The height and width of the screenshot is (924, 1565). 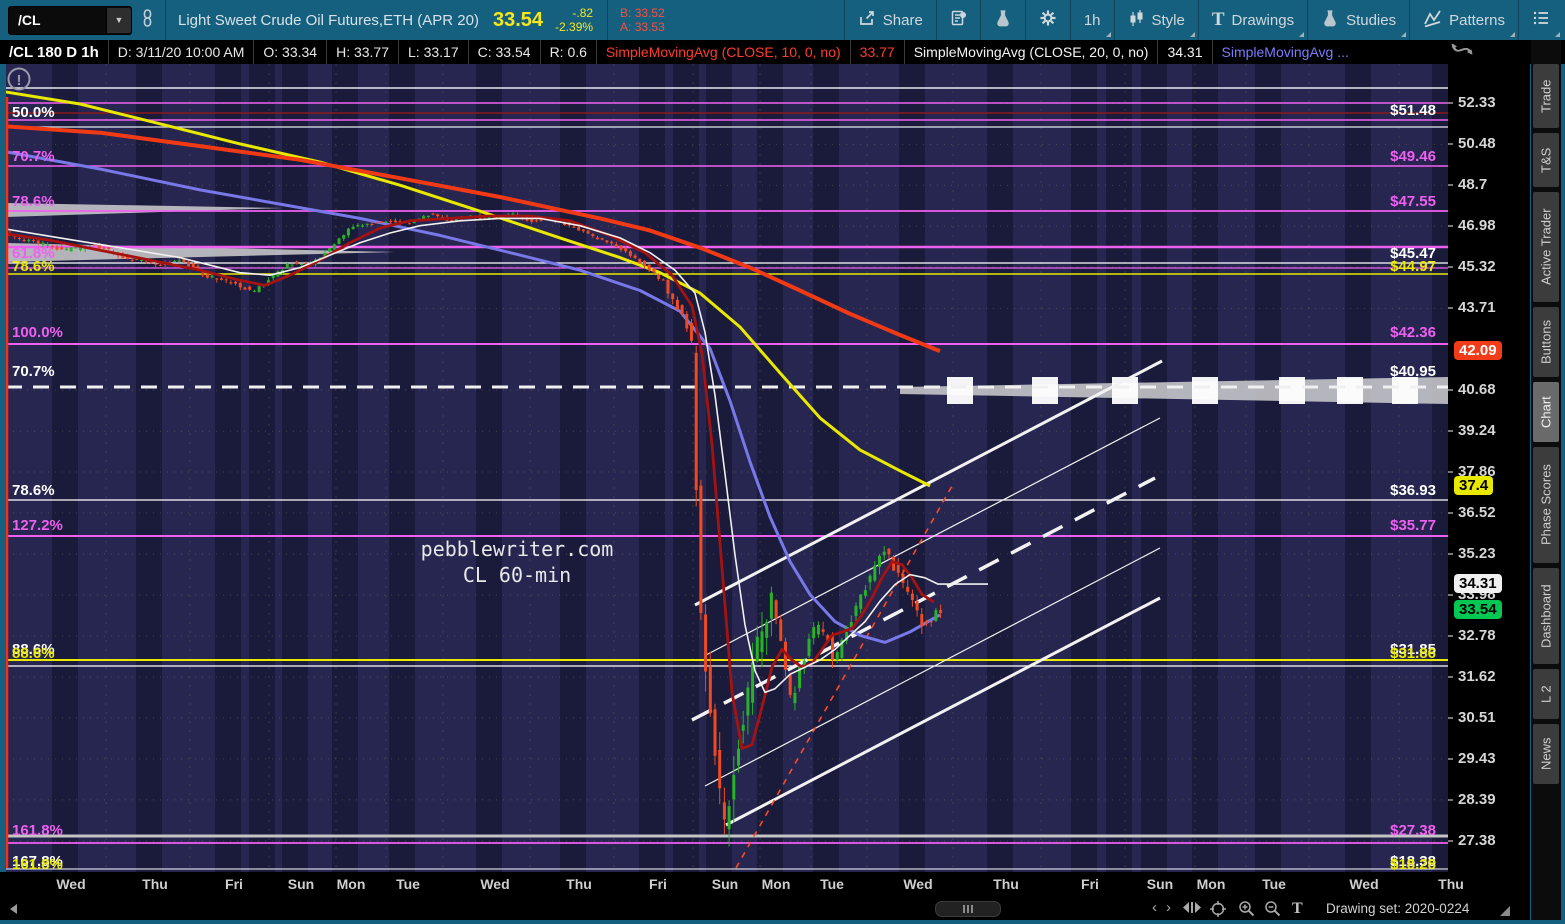 I want to click on chart-menu-button, so click(x=1541, y=20).